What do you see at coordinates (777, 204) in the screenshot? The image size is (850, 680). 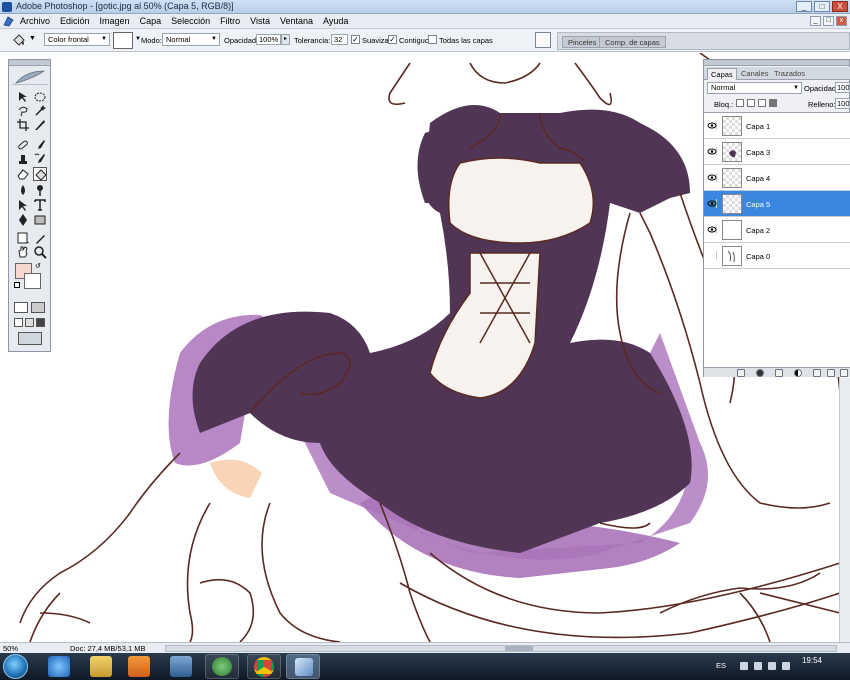 I see `layer-row-capa-5: Capa 5` at bounding box center [777, 204].